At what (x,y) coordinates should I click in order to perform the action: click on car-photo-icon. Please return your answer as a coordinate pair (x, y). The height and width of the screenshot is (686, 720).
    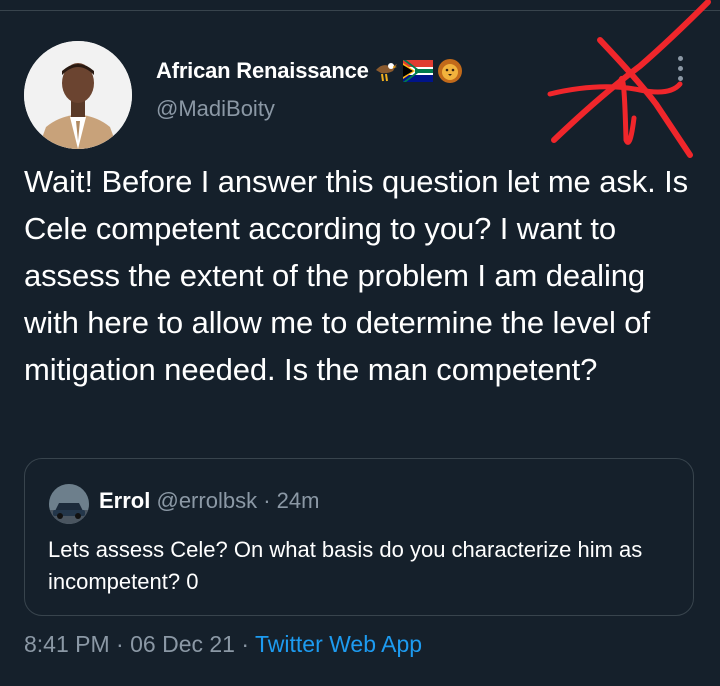
    Looking at the image, I should click on (69, 504).